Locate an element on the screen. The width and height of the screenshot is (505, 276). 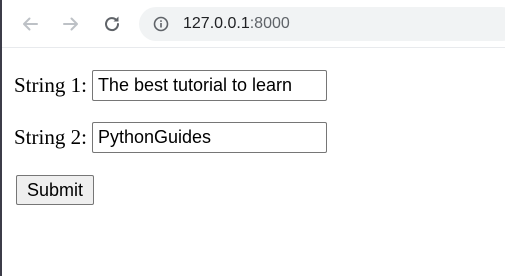
info-circle-icon is located at coordinates (161, 24).